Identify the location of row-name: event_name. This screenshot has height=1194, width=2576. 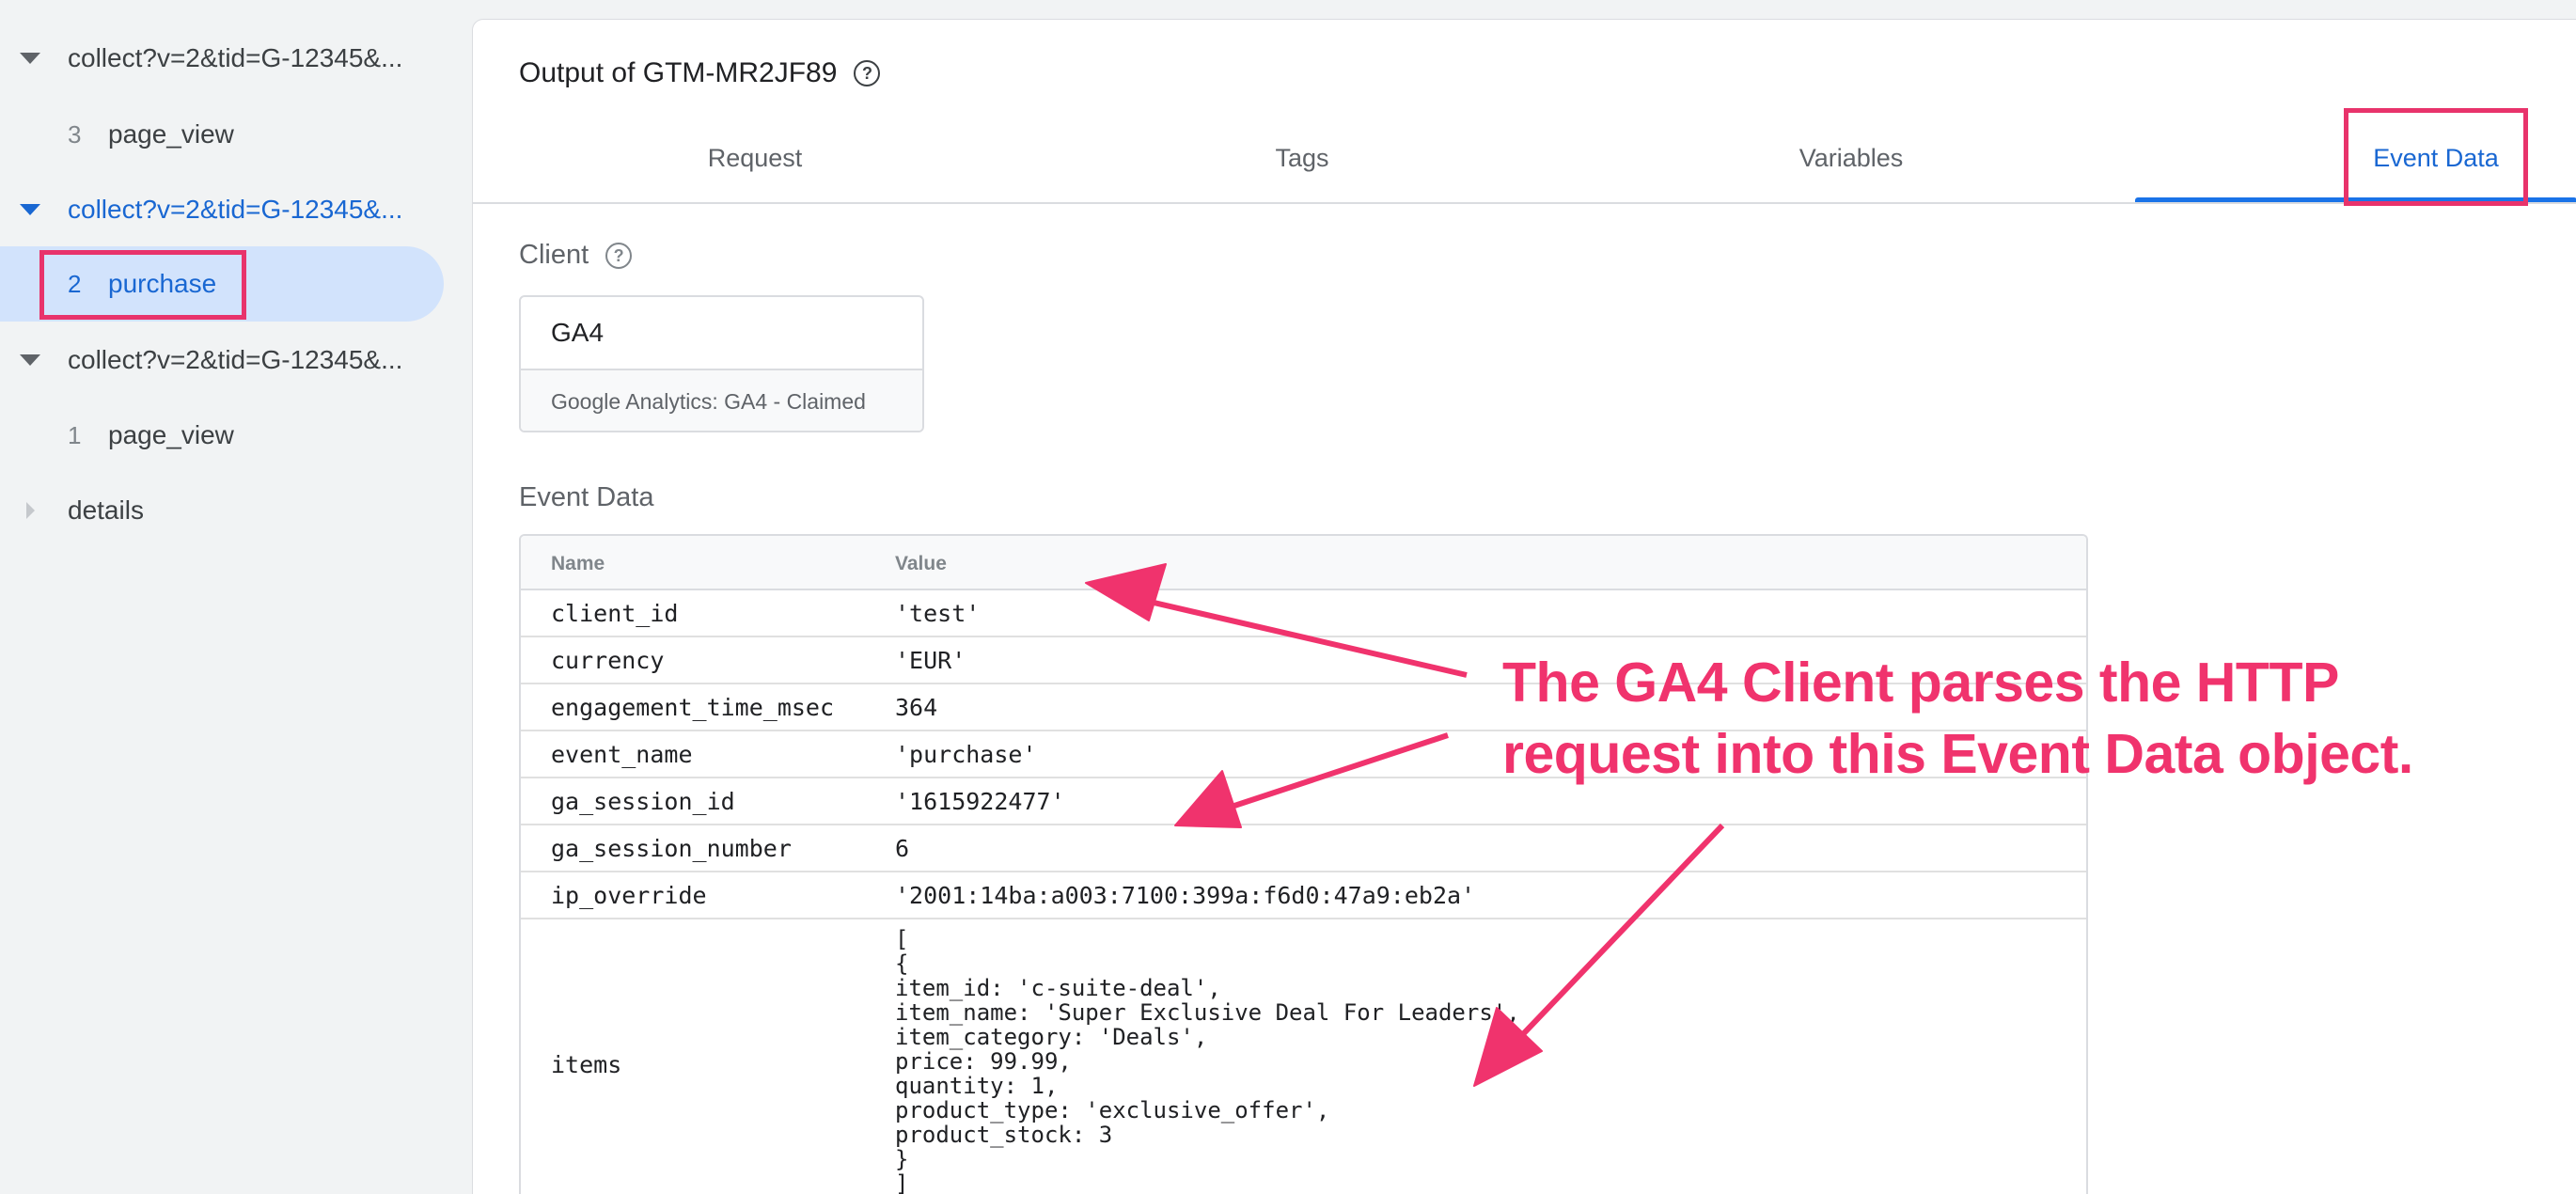
(622, 754).